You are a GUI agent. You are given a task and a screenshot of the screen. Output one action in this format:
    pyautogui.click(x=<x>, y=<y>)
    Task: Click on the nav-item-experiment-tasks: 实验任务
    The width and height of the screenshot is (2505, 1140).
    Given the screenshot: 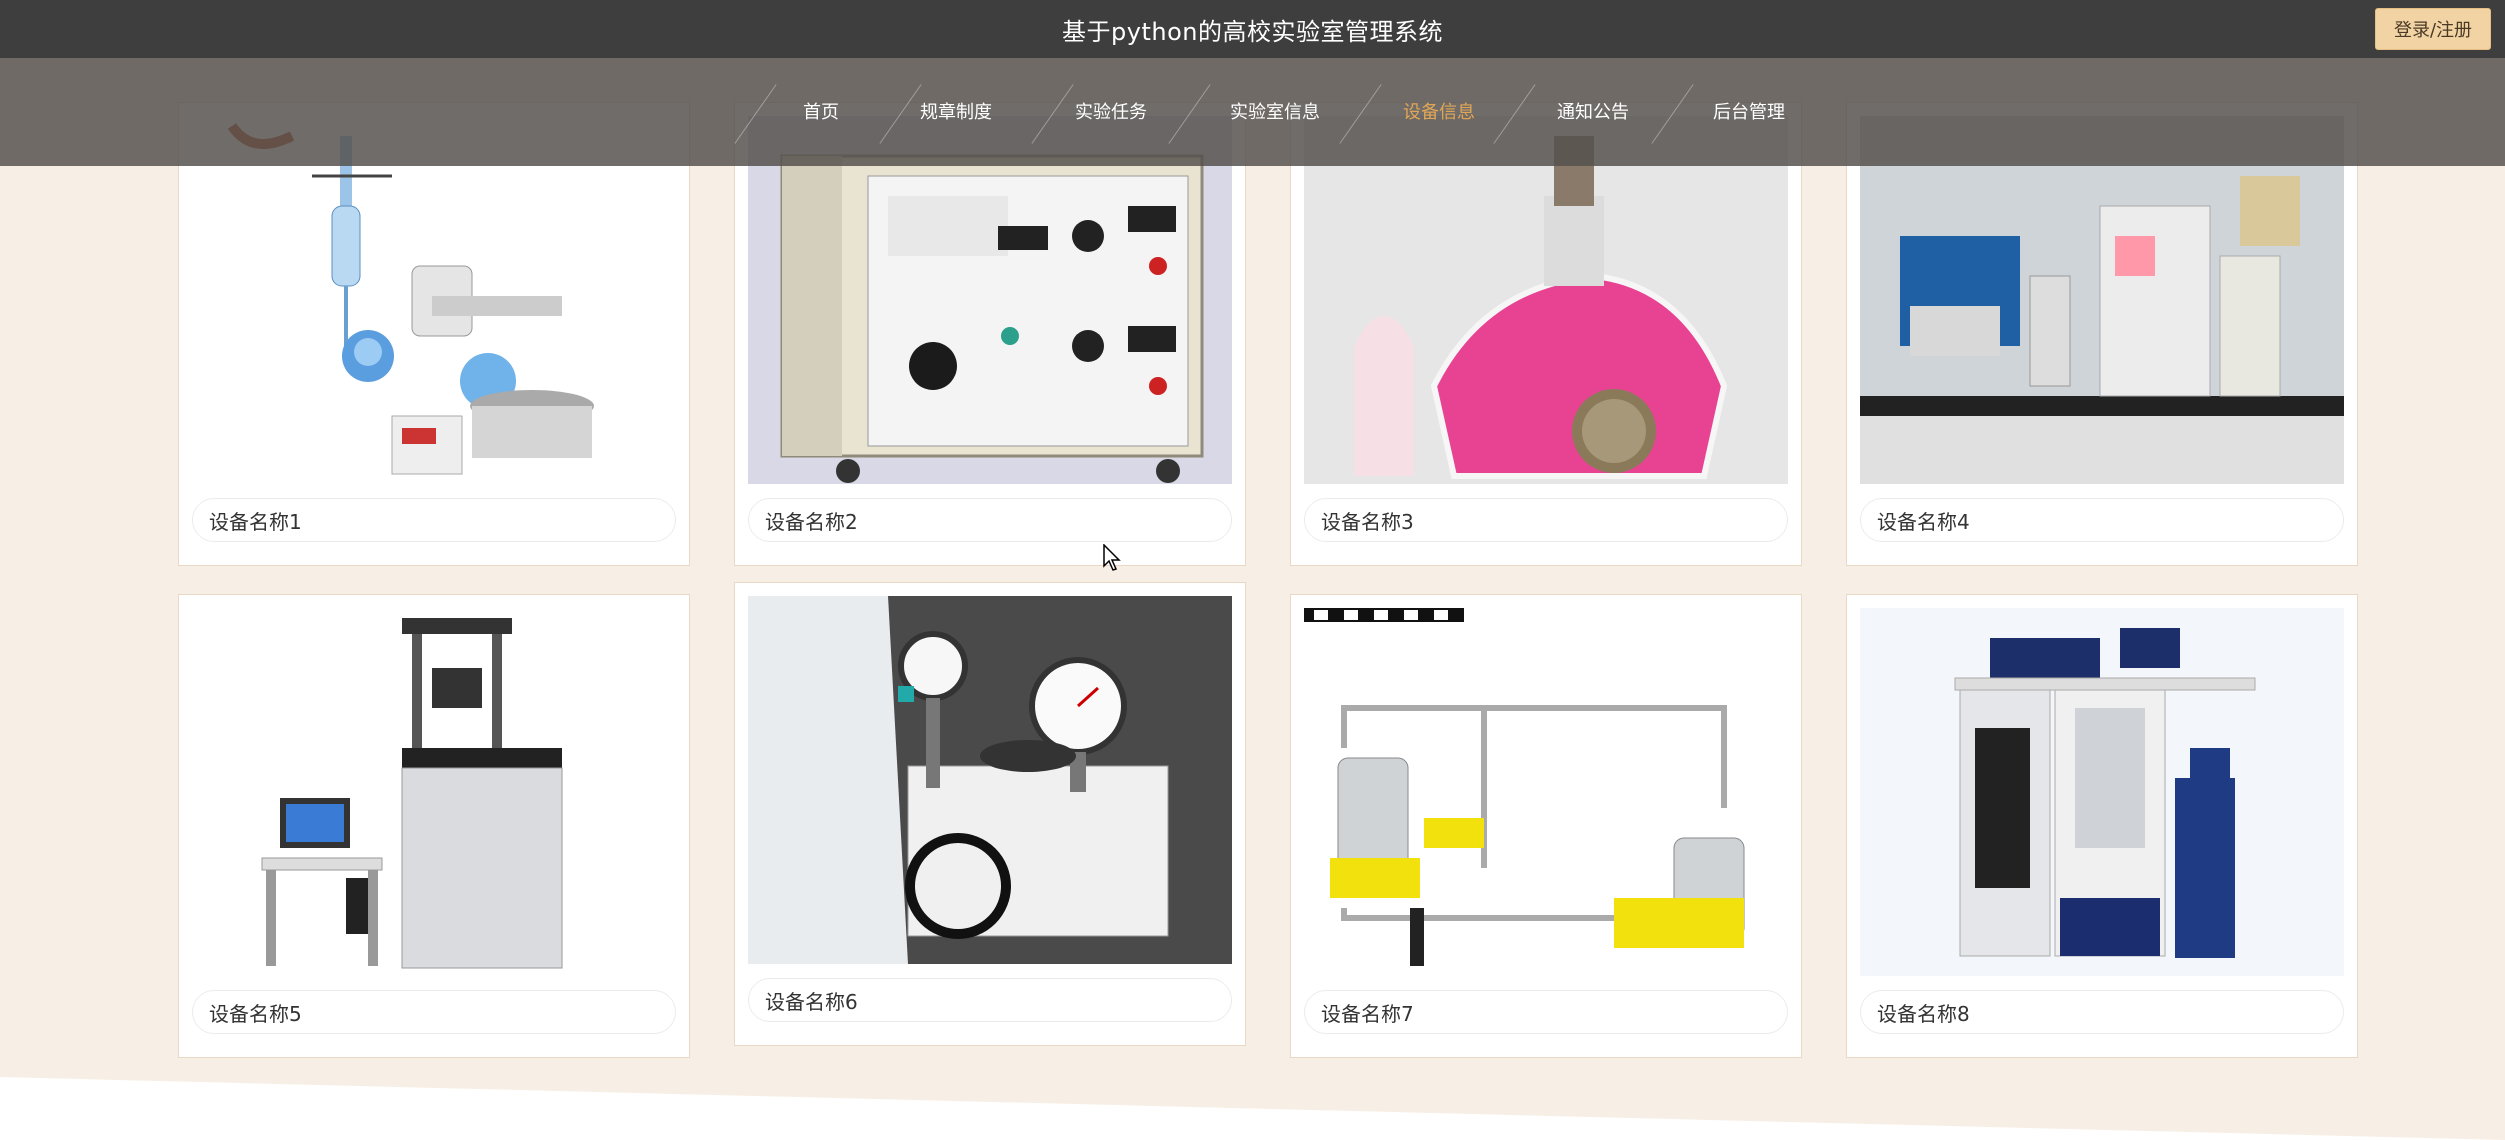 What is the action you would take?
    pyautogui.click(x=1111, y=113)
    